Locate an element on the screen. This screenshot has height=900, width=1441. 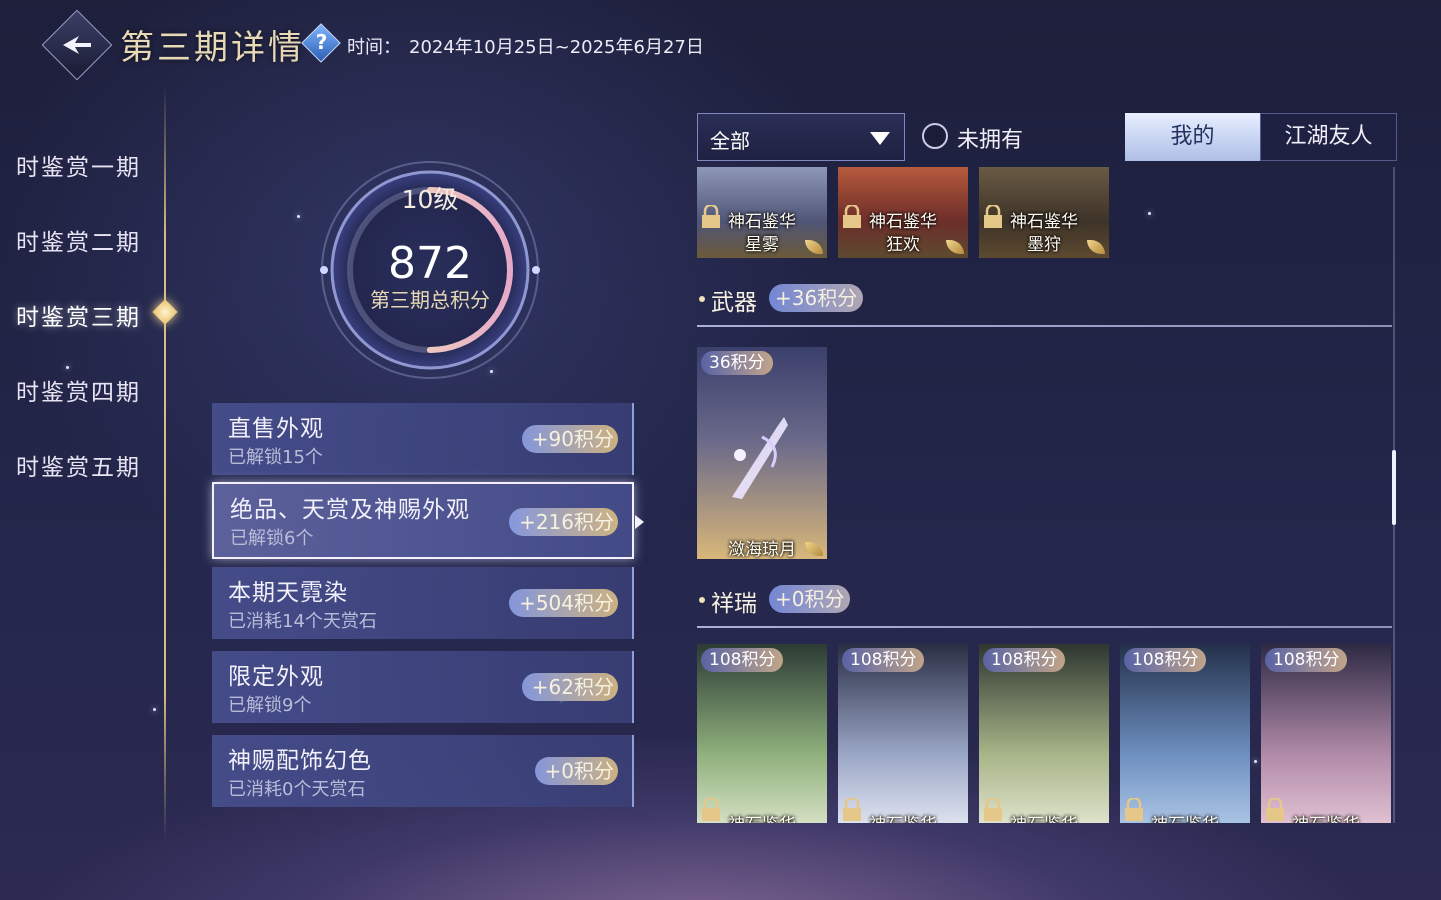
item-name: 神石鉴华 星雾 is located at coordinates (762, 233).